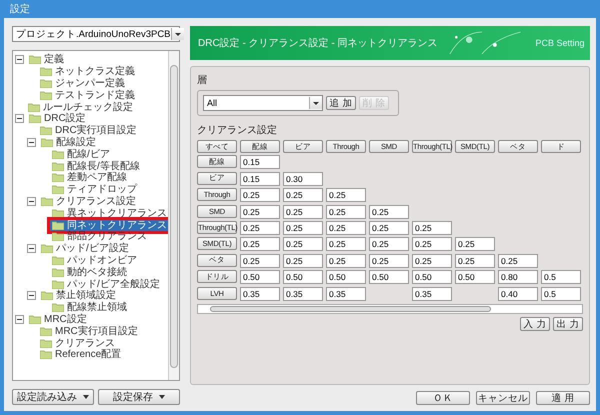 The image size is (600, 415). Describe the element at coordinates (58, 319) in the screenshot. I see `tree-item: MRC設定` at that location.